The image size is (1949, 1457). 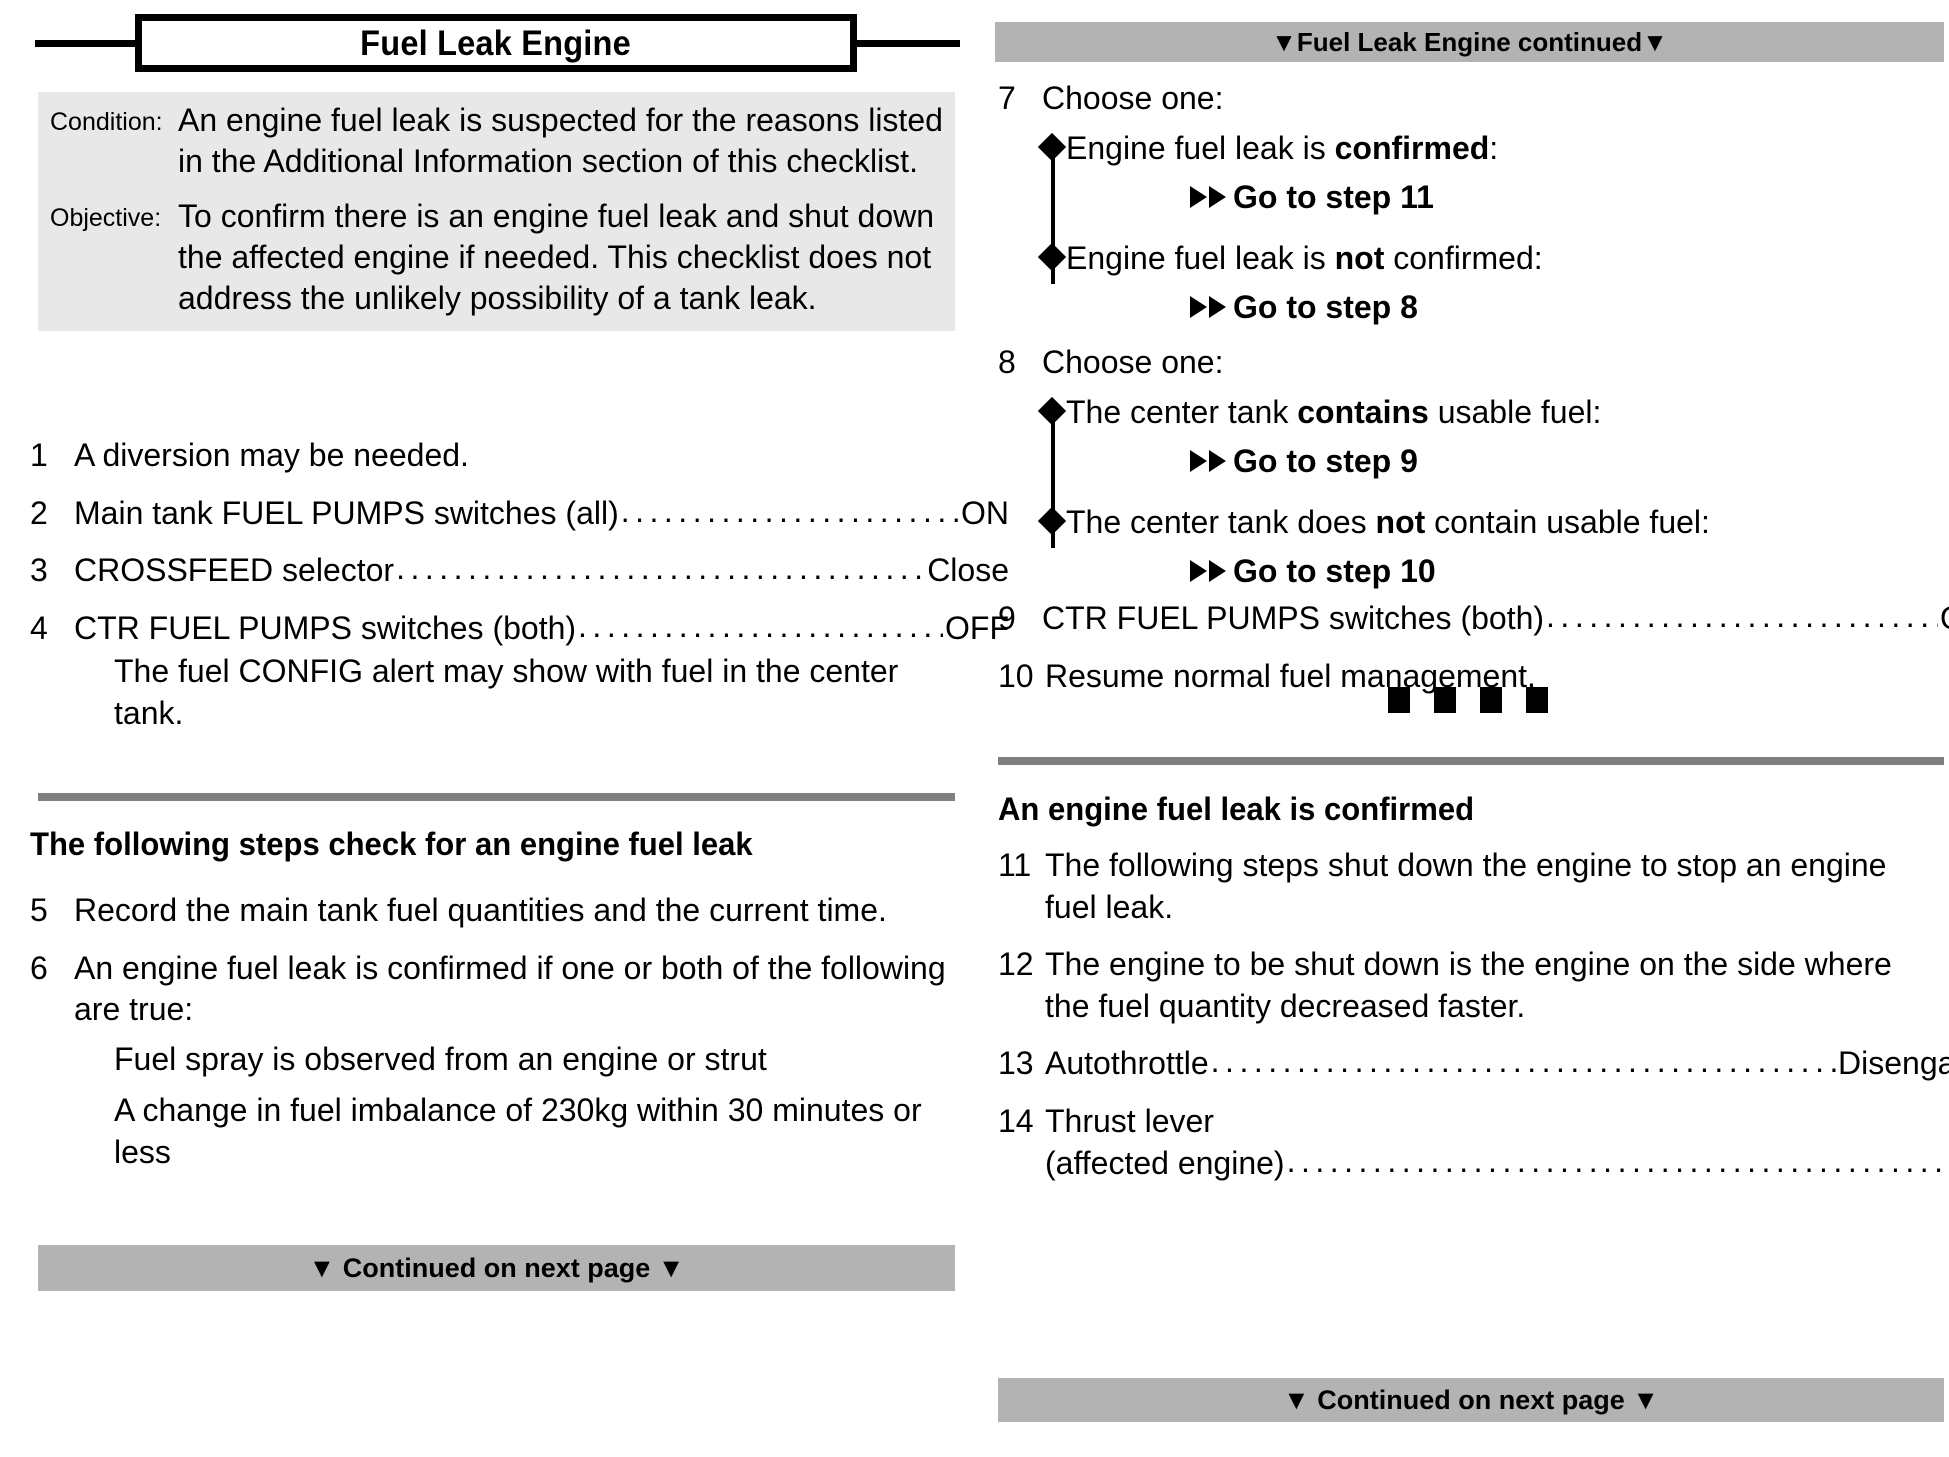 What do you see at coordinates (1165, 1162) in the screenshot?
I see `step-14-label: (affected engine)` at bounding box center [1165, 1162].